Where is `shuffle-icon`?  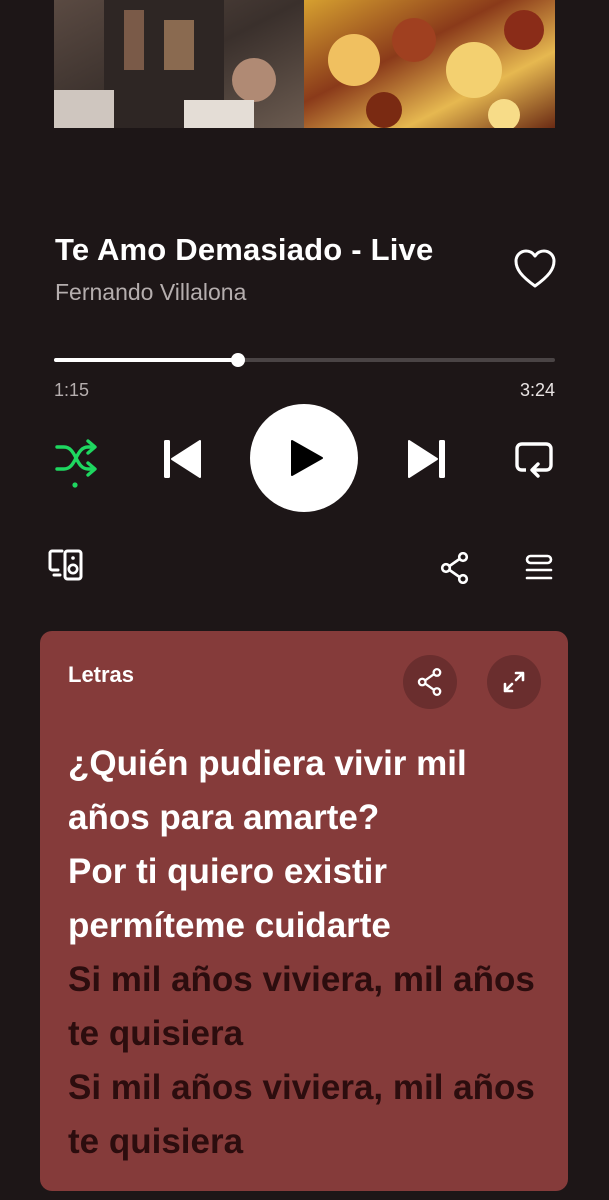 shuffle-icon is located at coordinates (76, 463).